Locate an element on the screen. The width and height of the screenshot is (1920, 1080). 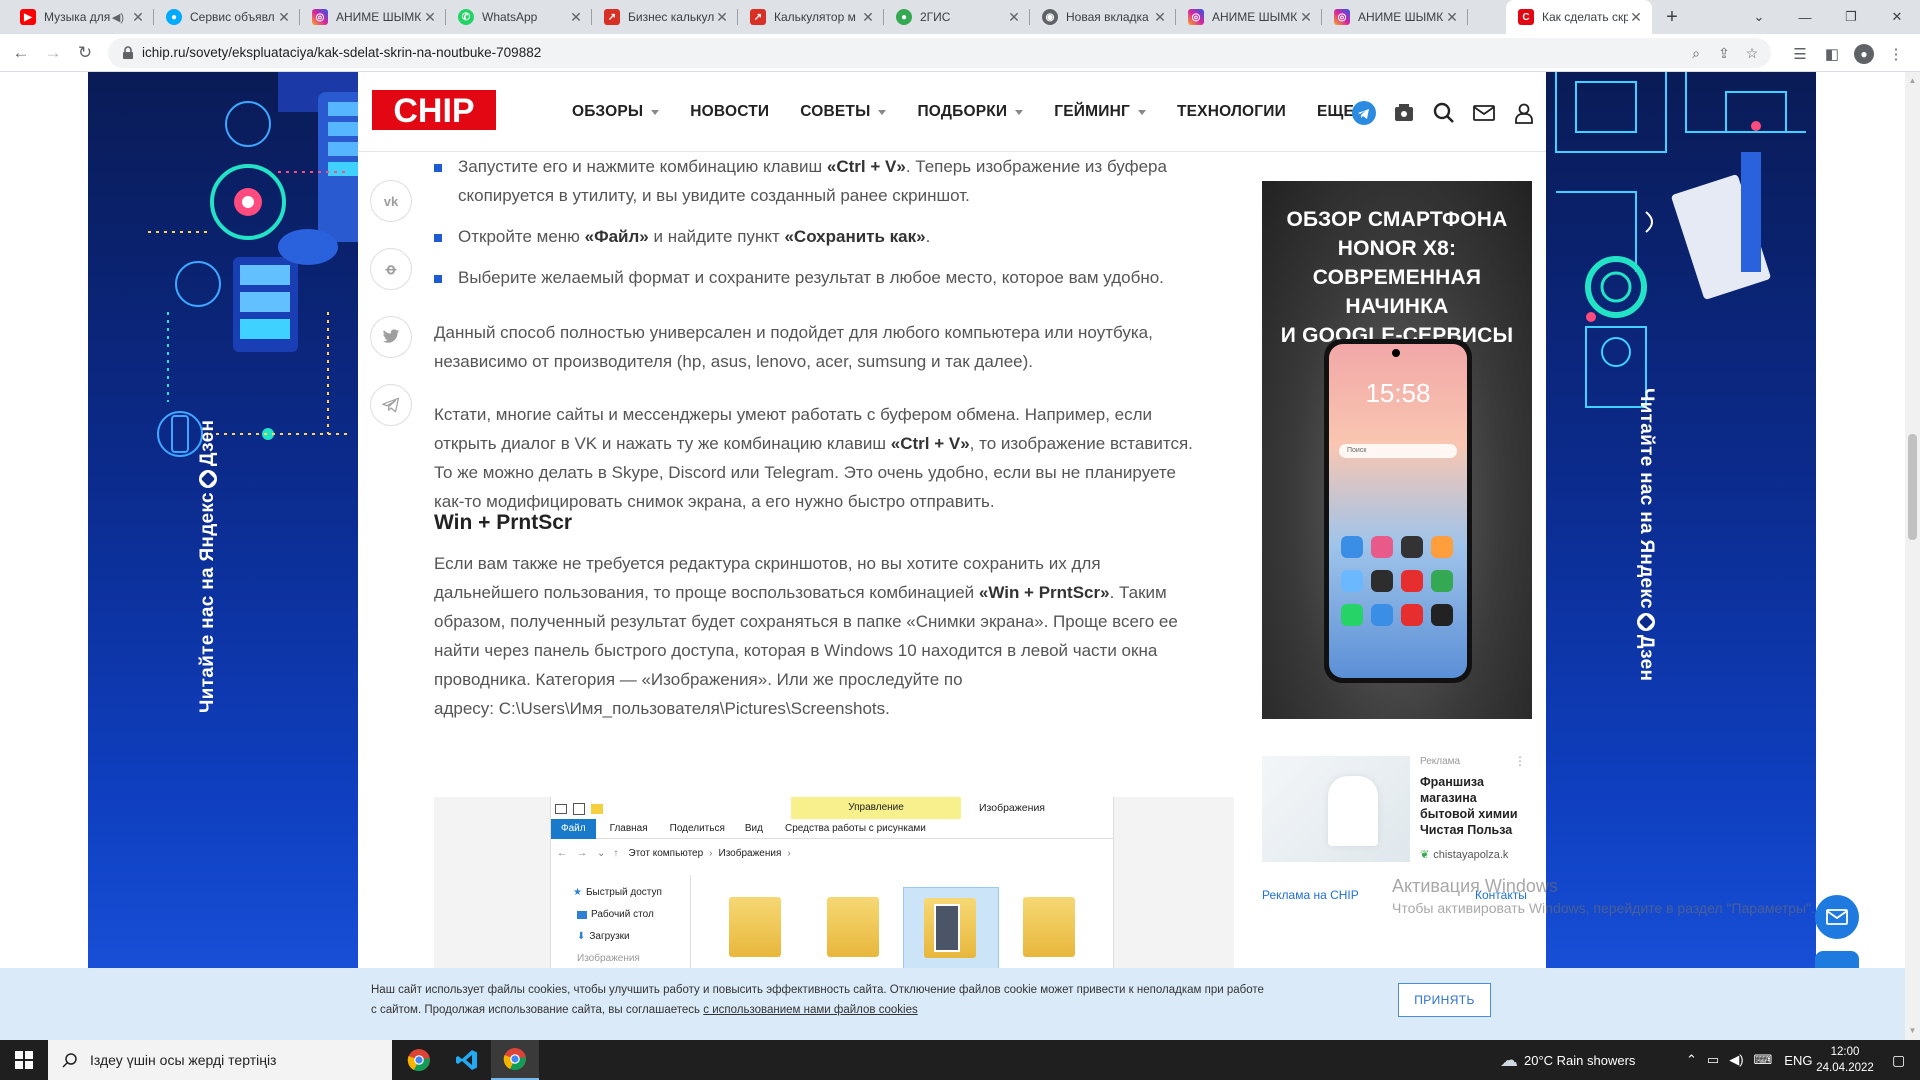
tab-business-calc: ↗ Бизнес калькул ✕ is located at coordinates (665, 17).